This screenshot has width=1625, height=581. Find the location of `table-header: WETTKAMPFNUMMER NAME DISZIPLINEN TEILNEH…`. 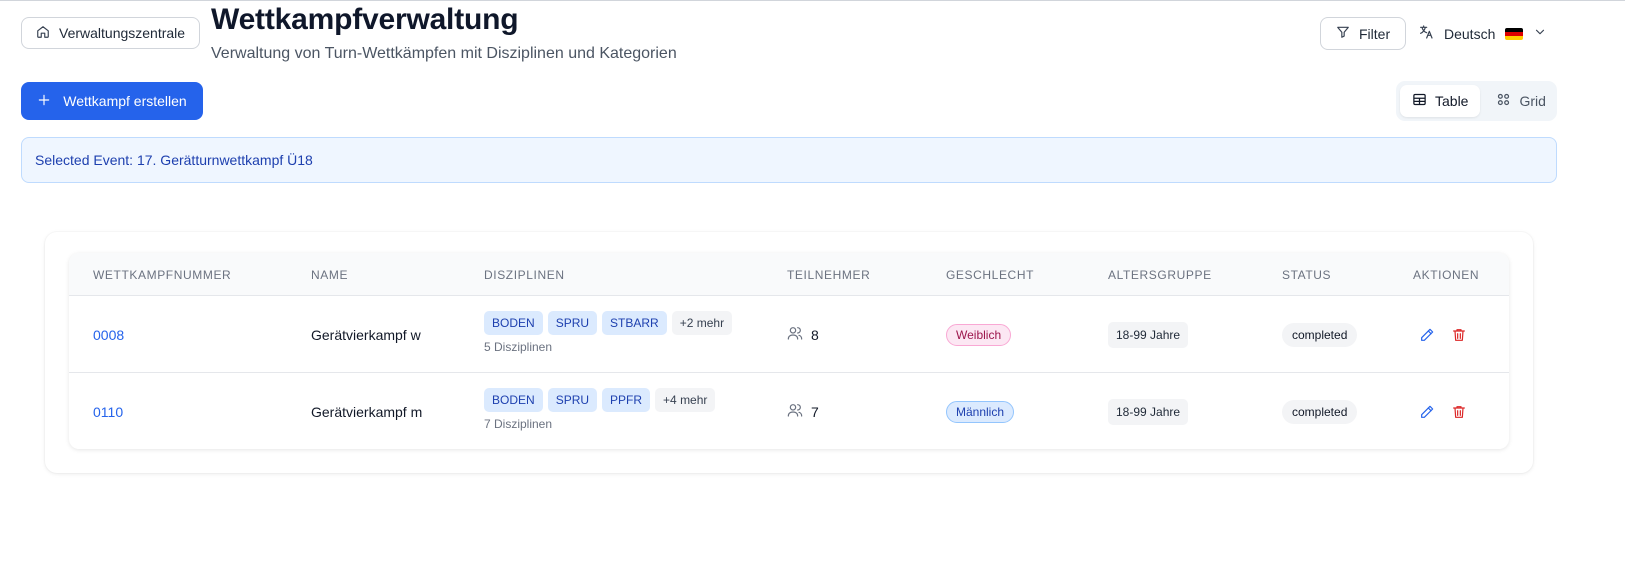

table-header: WETTKAMPFNUMMER NAME DISZIPLINEN TEILNEH… is located at coordinates (789, 274).